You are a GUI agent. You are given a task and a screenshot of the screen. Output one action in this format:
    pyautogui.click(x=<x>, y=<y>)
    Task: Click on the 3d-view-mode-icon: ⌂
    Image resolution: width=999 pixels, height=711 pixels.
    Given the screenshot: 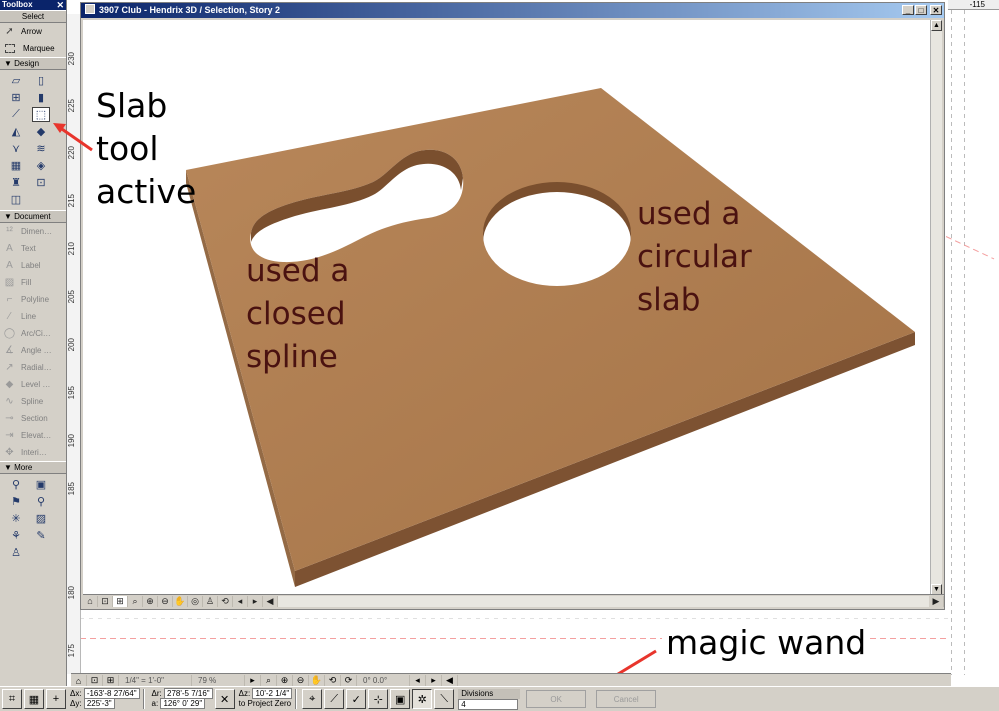 What is the action you would take?
    pyautogui.click(x=90, y=601)
    